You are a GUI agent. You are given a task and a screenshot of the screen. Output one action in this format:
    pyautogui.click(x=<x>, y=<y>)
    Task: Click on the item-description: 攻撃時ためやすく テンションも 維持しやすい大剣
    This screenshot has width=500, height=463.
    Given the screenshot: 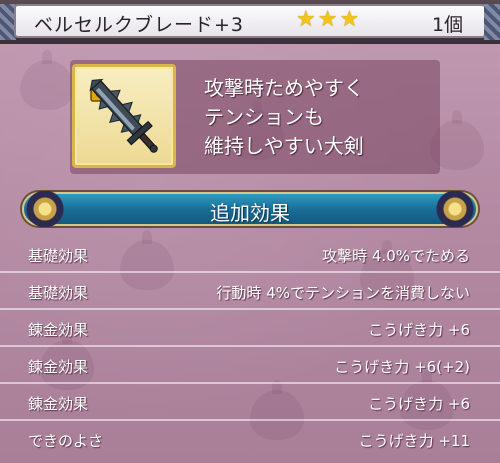 What is the action you would take?
    pyautogui.click(x=314, y=117)
    